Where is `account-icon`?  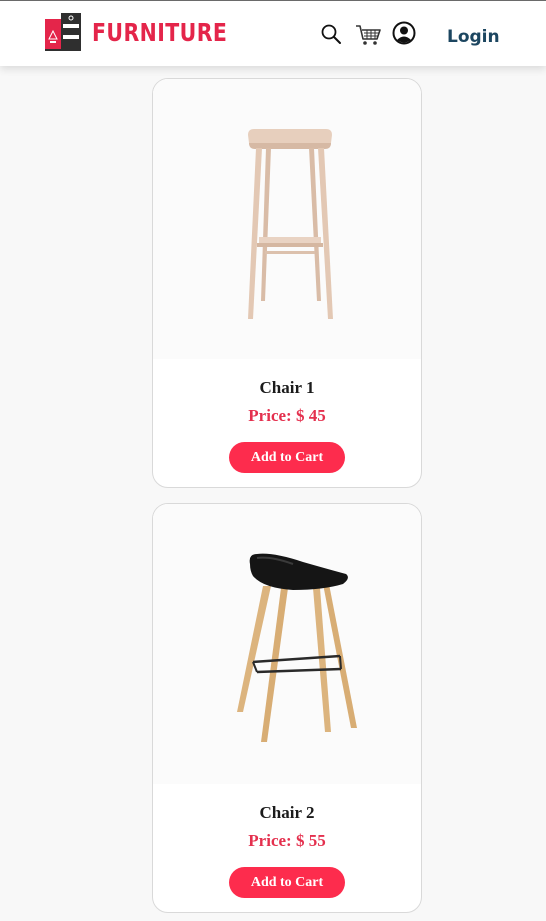 account-icon is located at coordinates (404, 33).